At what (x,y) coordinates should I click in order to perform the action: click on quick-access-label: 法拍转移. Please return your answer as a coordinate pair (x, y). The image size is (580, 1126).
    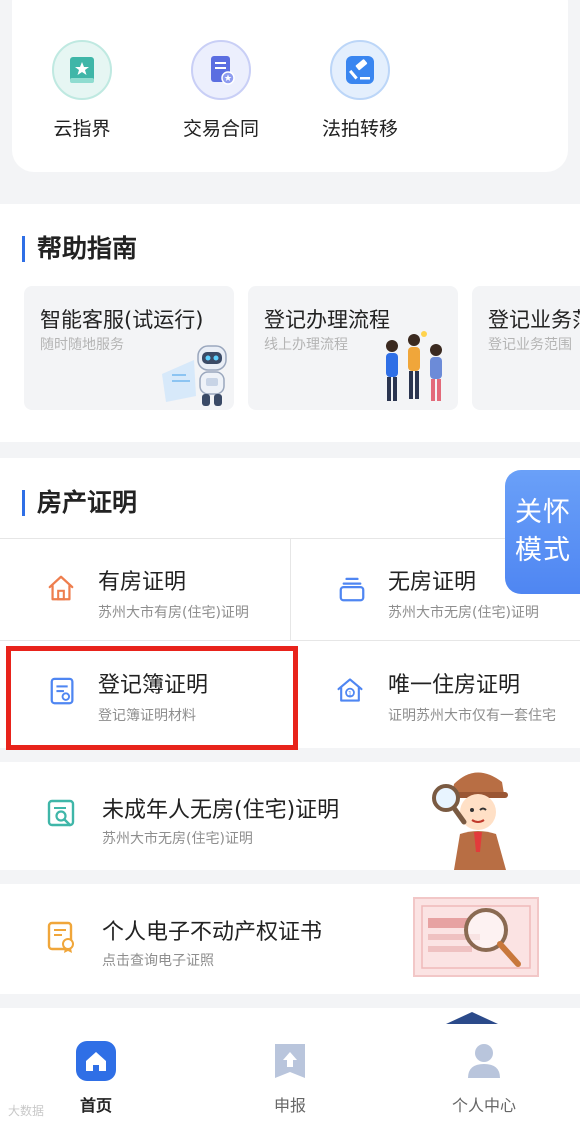
    Looking at the image, I should click on (359, 129).